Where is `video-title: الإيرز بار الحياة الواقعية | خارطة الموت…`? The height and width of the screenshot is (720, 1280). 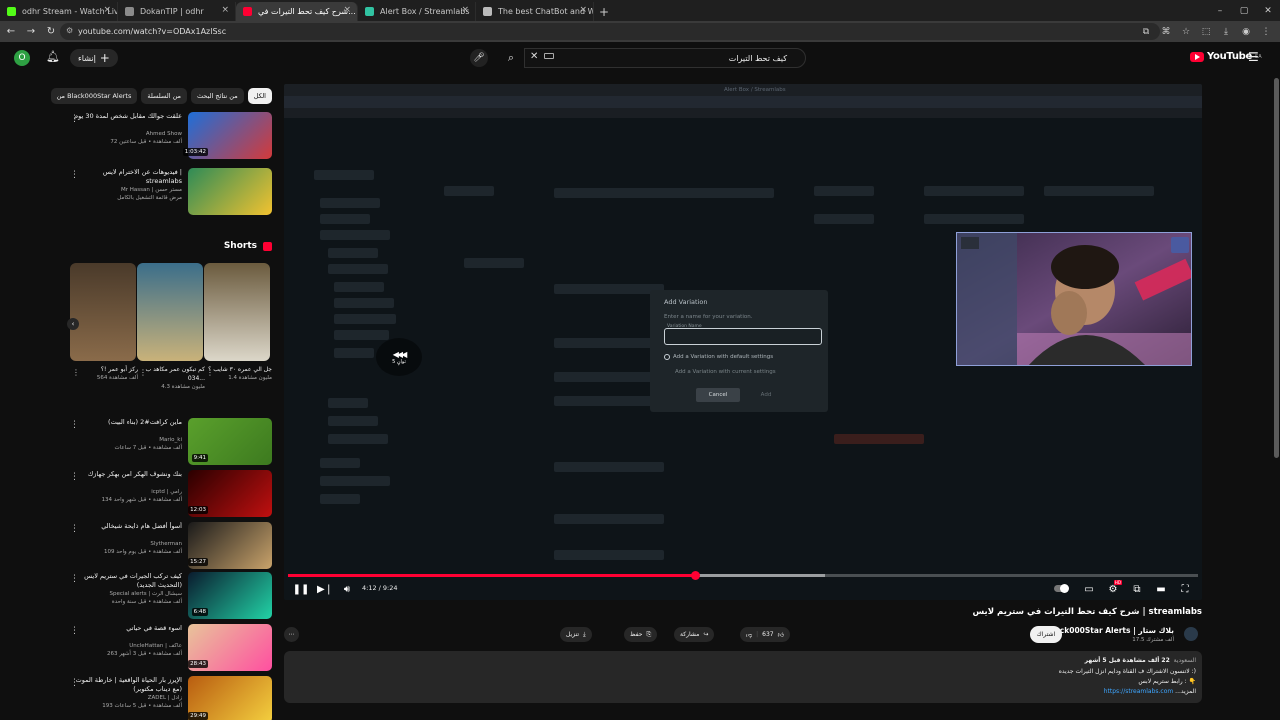
video-title: الإيرز بار الحياة الواقعية | خارطة الموت… is located at coordinates (128, 685).